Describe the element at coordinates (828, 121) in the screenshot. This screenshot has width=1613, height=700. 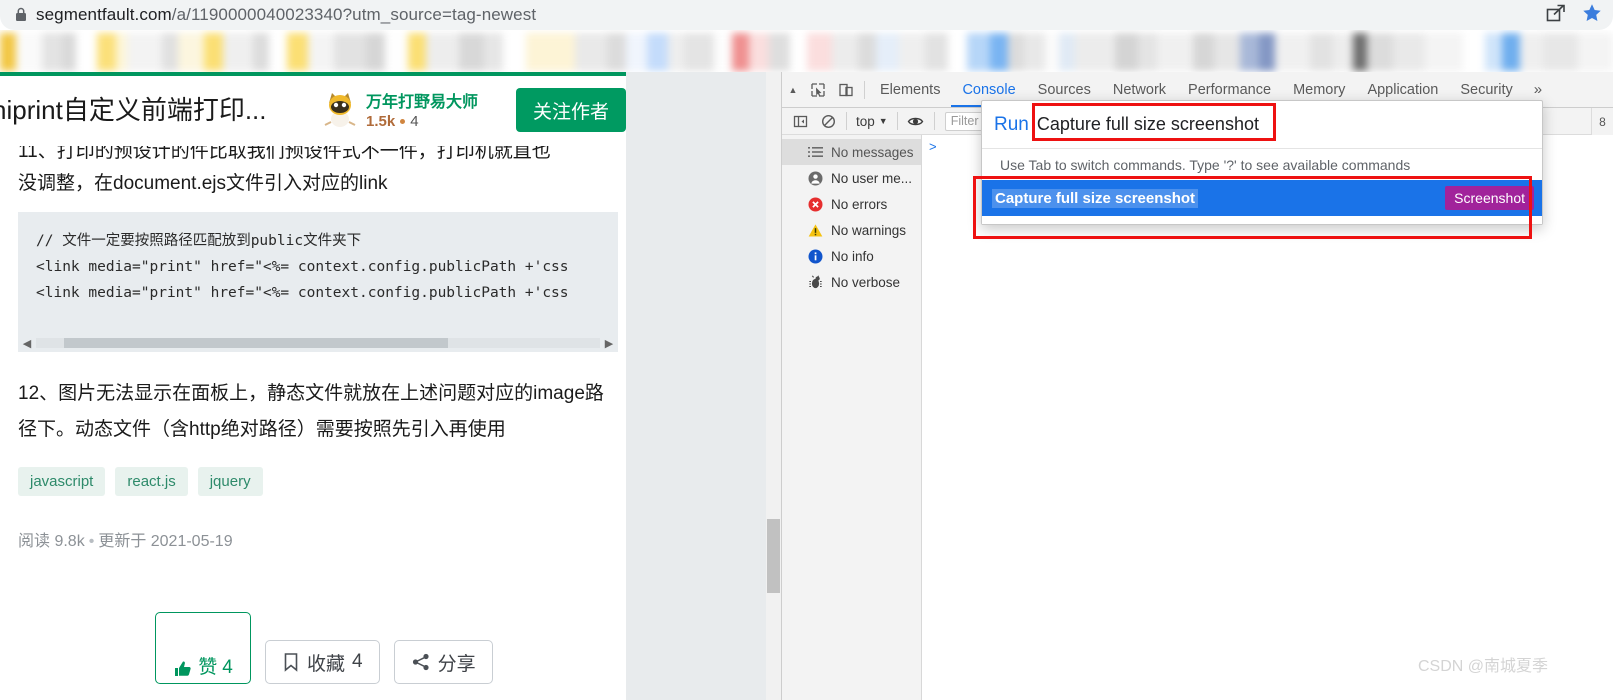
I see `clear-console-icon` at that location.